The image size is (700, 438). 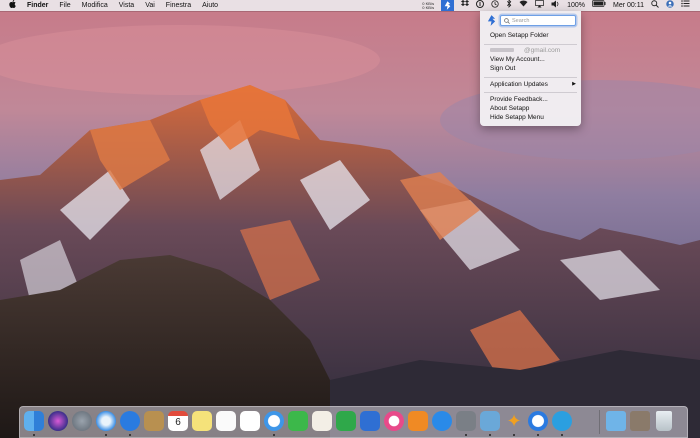 What do you see at coordinates (562, 421) in the screenshot?
I see `dock-telegram-icon` at bounding box center [562, 421].